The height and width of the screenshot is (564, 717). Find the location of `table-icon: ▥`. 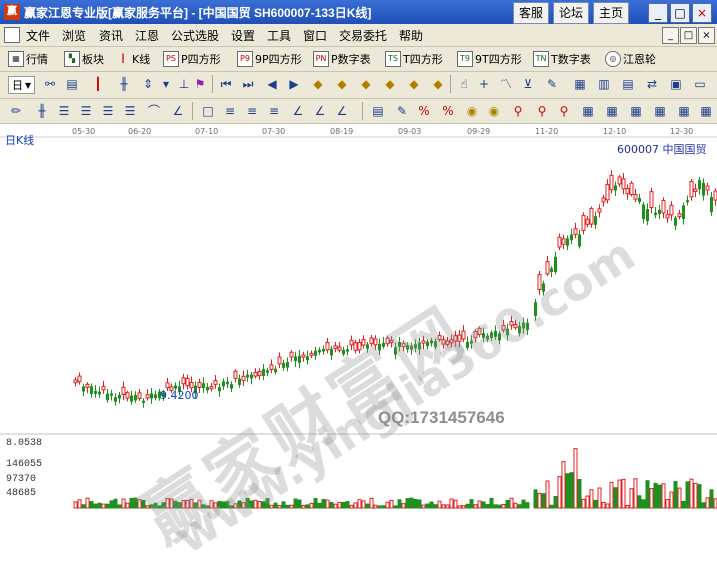

table-icon: ▥ is located at coordinates (604, 84).